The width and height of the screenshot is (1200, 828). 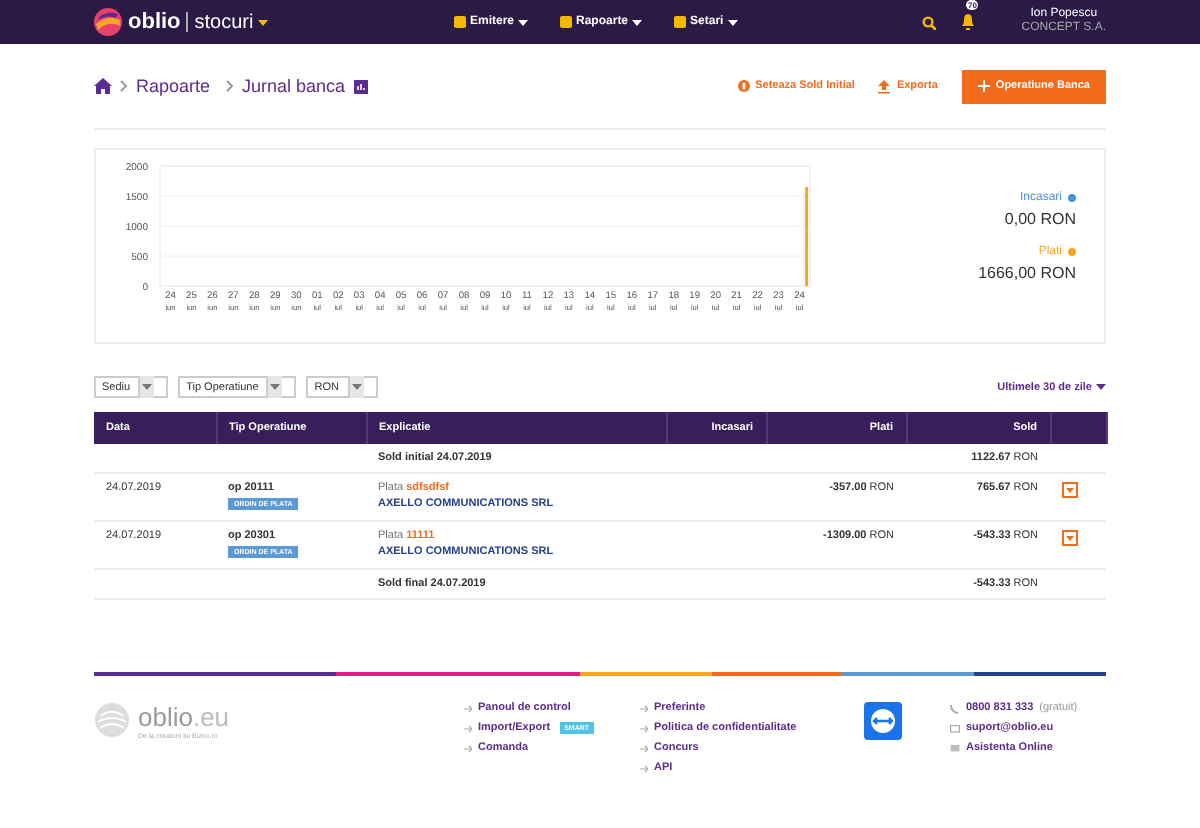 I want to click on product-switcher: stocuri, so click(x=231, y=22).